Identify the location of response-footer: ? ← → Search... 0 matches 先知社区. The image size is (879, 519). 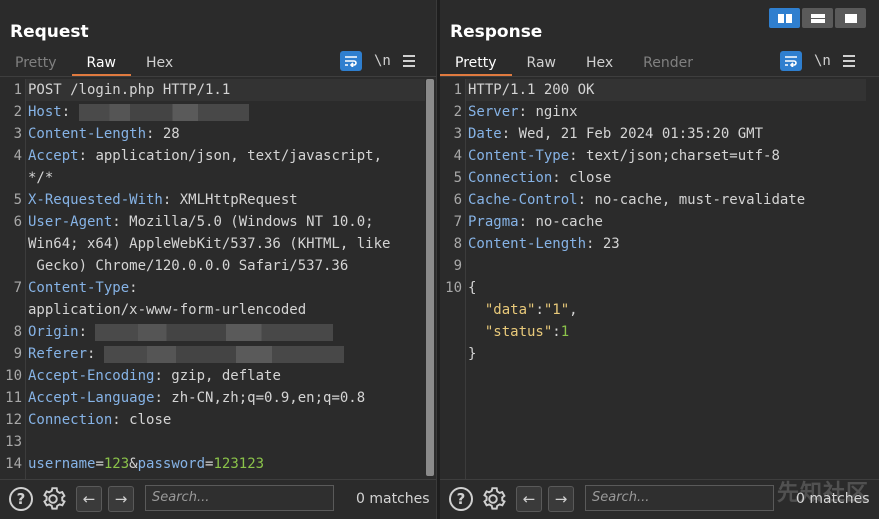
(659, 499).